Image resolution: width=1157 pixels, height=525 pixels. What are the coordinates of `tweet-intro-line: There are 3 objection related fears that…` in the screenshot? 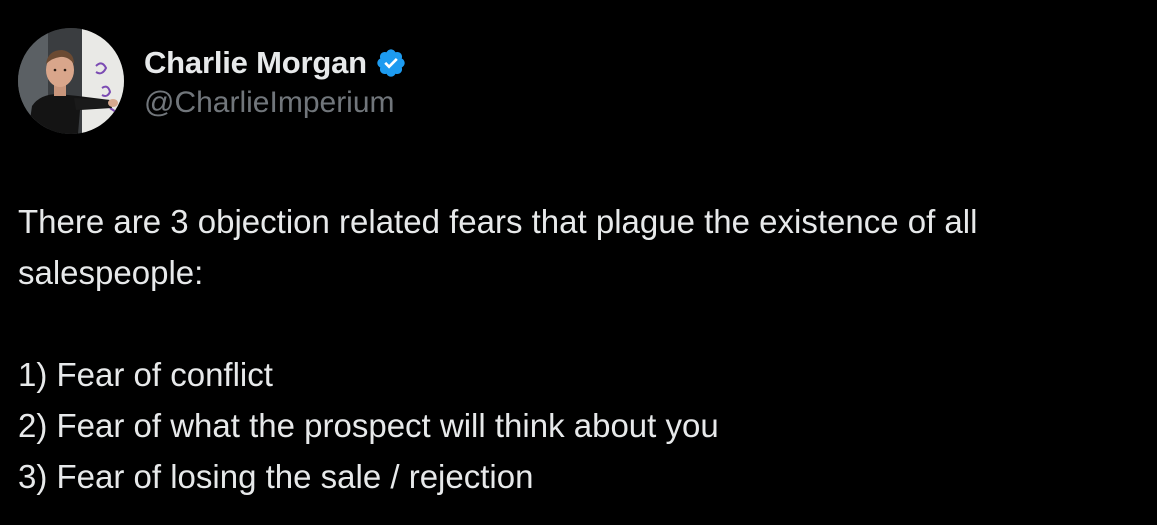 It's located at (498, 221).